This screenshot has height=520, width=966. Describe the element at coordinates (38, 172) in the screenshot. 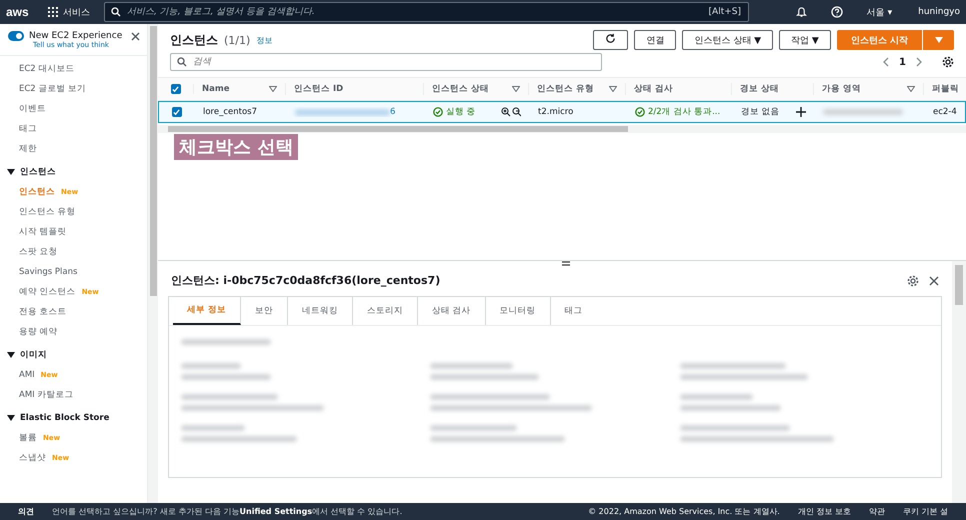

I see `section-title: 인스턴스` at that location.